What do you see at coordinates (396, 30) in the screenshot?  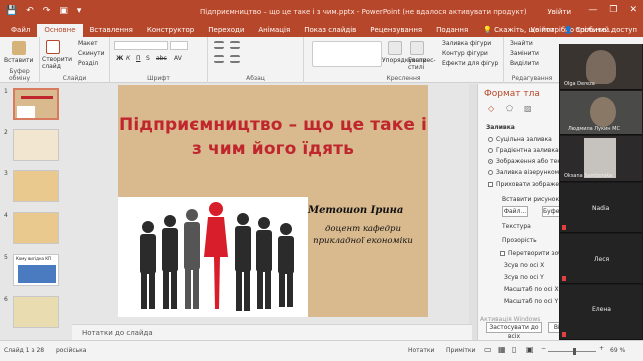 I see `tab-review: Рецензування` at bounding box center [396, 30].